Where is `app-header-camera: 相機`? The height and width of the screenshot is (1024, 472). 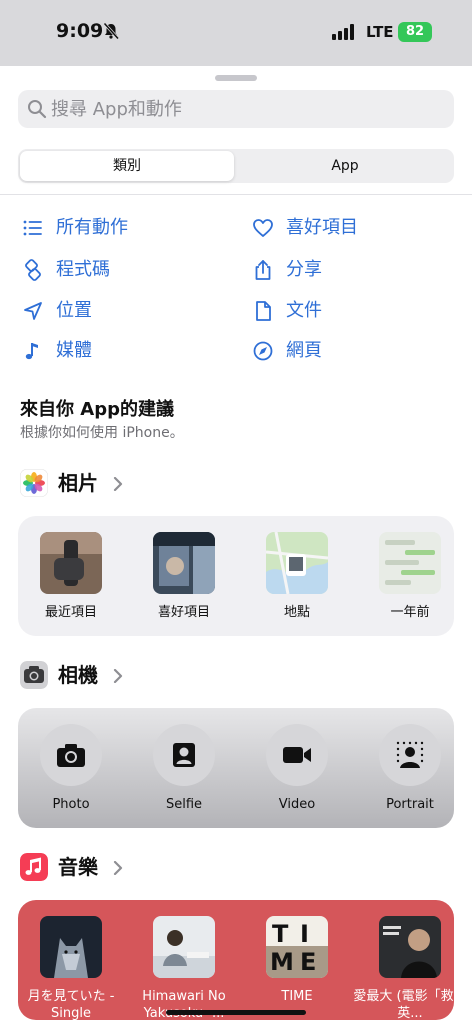
app-header-camera: 相機 is located at coordinates (80, 676).